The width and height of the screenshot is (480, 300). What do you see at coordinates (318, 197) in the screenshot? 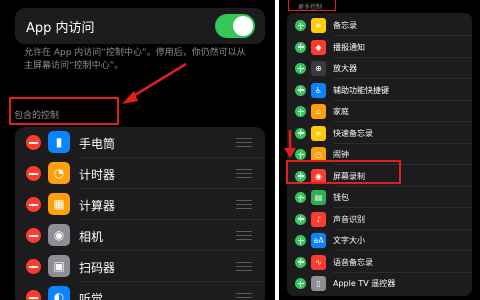
I see `wallet-icon: ▤` at bounding box center [318, 197].